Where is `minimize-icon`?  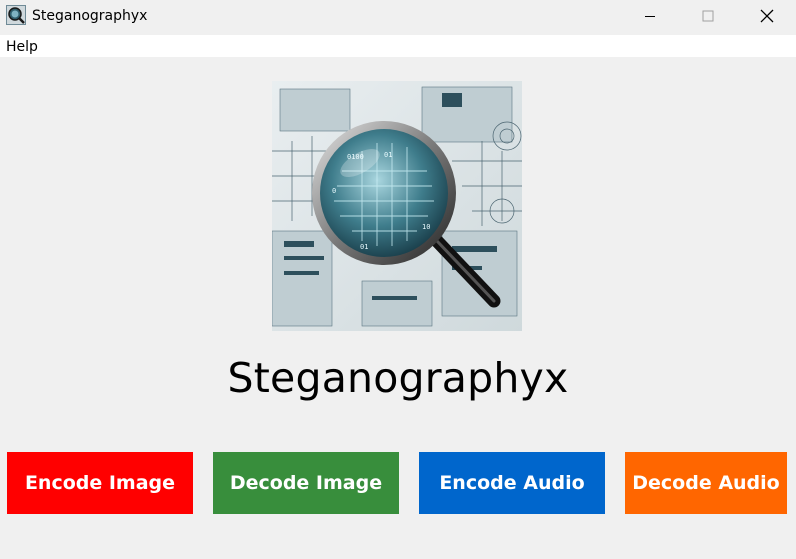 minimize-icon is located at coordinates (650, 16).